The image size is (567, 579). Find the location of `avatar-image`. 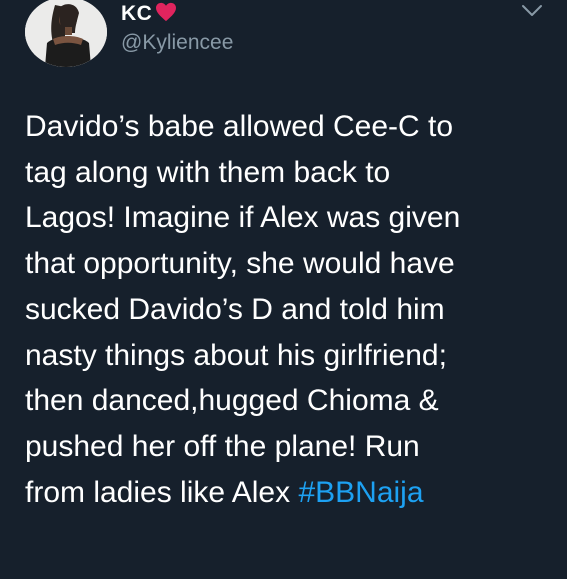

avatar-image is located at coordinates (66, 33).